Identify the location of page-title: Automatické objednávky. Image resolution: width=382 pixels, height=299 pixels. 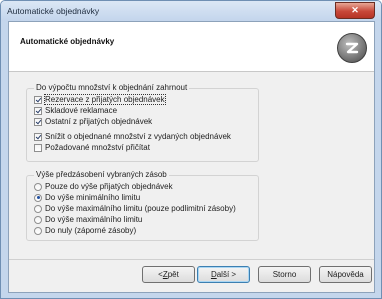
(67, 41).